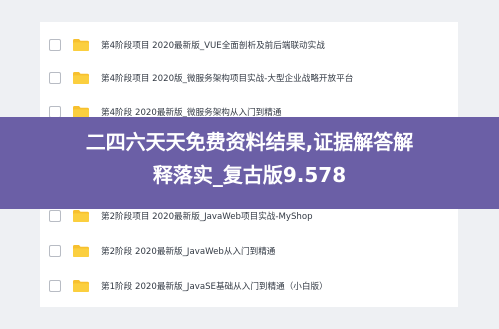 This screenshot has height=329, width=499. I want to click on file-name: 第2阶段项目 2020最新版_JavaWeb项目实战-MyShop, so click(207, 216).